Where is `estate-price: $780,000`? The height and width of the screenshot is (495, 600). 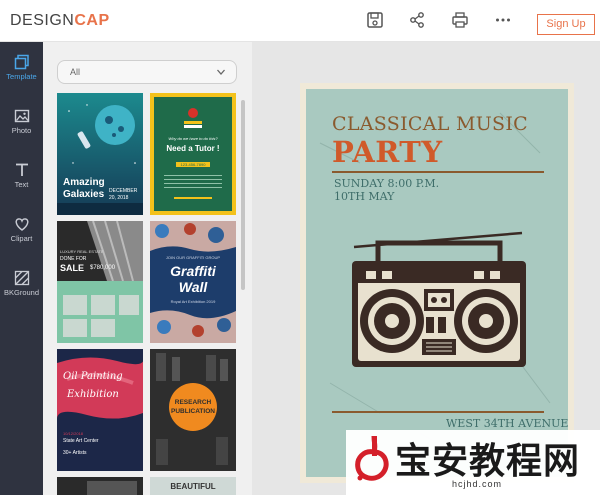
estate-price: $780,000 is located at coordinates (103, 268).